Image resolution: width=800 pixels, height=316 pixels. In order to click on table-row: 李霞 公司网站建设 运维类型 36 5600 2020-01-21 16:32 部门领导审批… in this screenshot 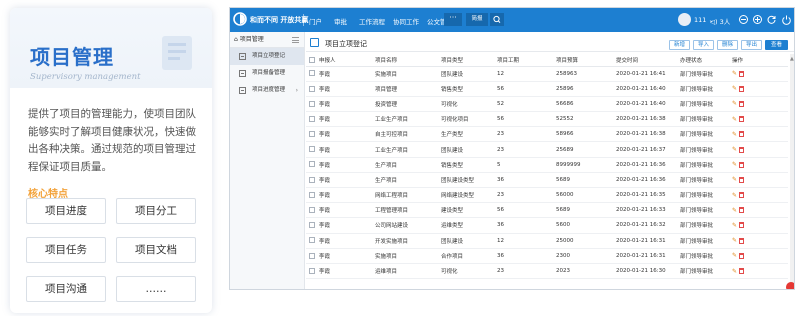, I will do `click(547, 225)`.